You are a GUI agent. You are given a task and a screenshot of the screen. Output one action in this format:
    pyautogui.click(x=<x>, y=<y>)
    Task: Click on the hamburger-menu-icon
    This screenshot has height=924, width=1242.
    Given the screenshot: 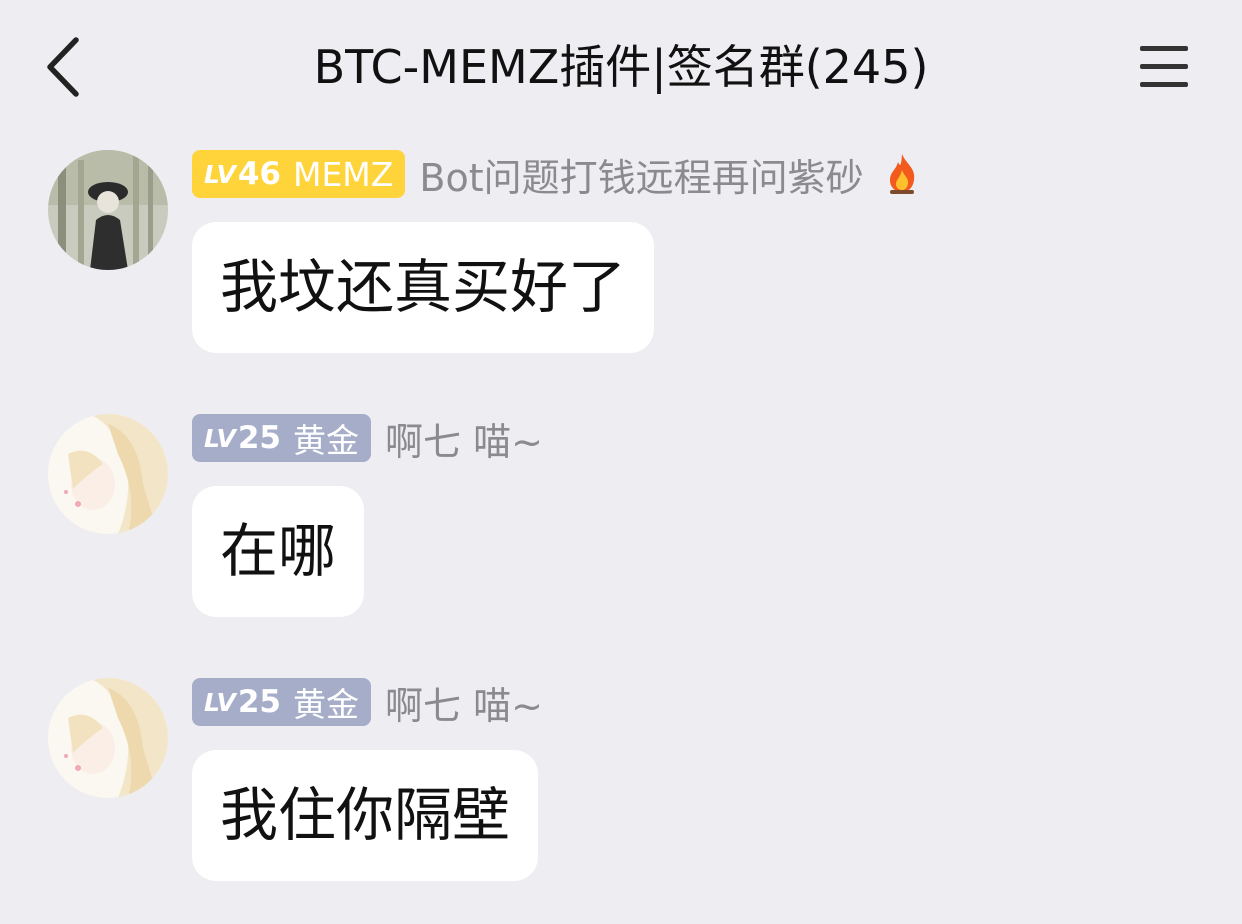 What is the action you would take?
    pyautogui.click(x=1164, y=66)
    